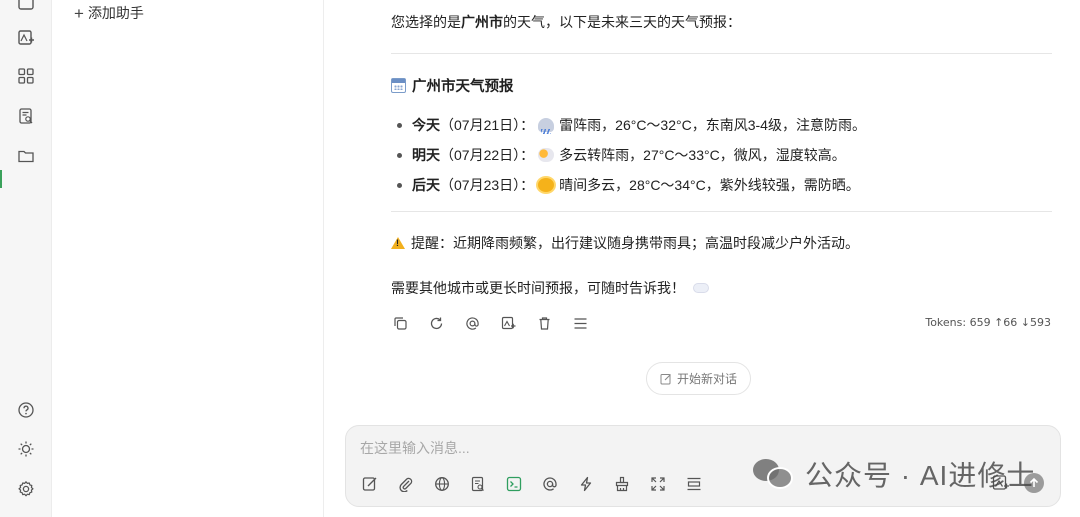 Image resolution: width=1080 pixels, height=517 pixels. Describe the element at coordinates (513, 483) in the screenshot. I see `mcp-terminal-icon` at that location.